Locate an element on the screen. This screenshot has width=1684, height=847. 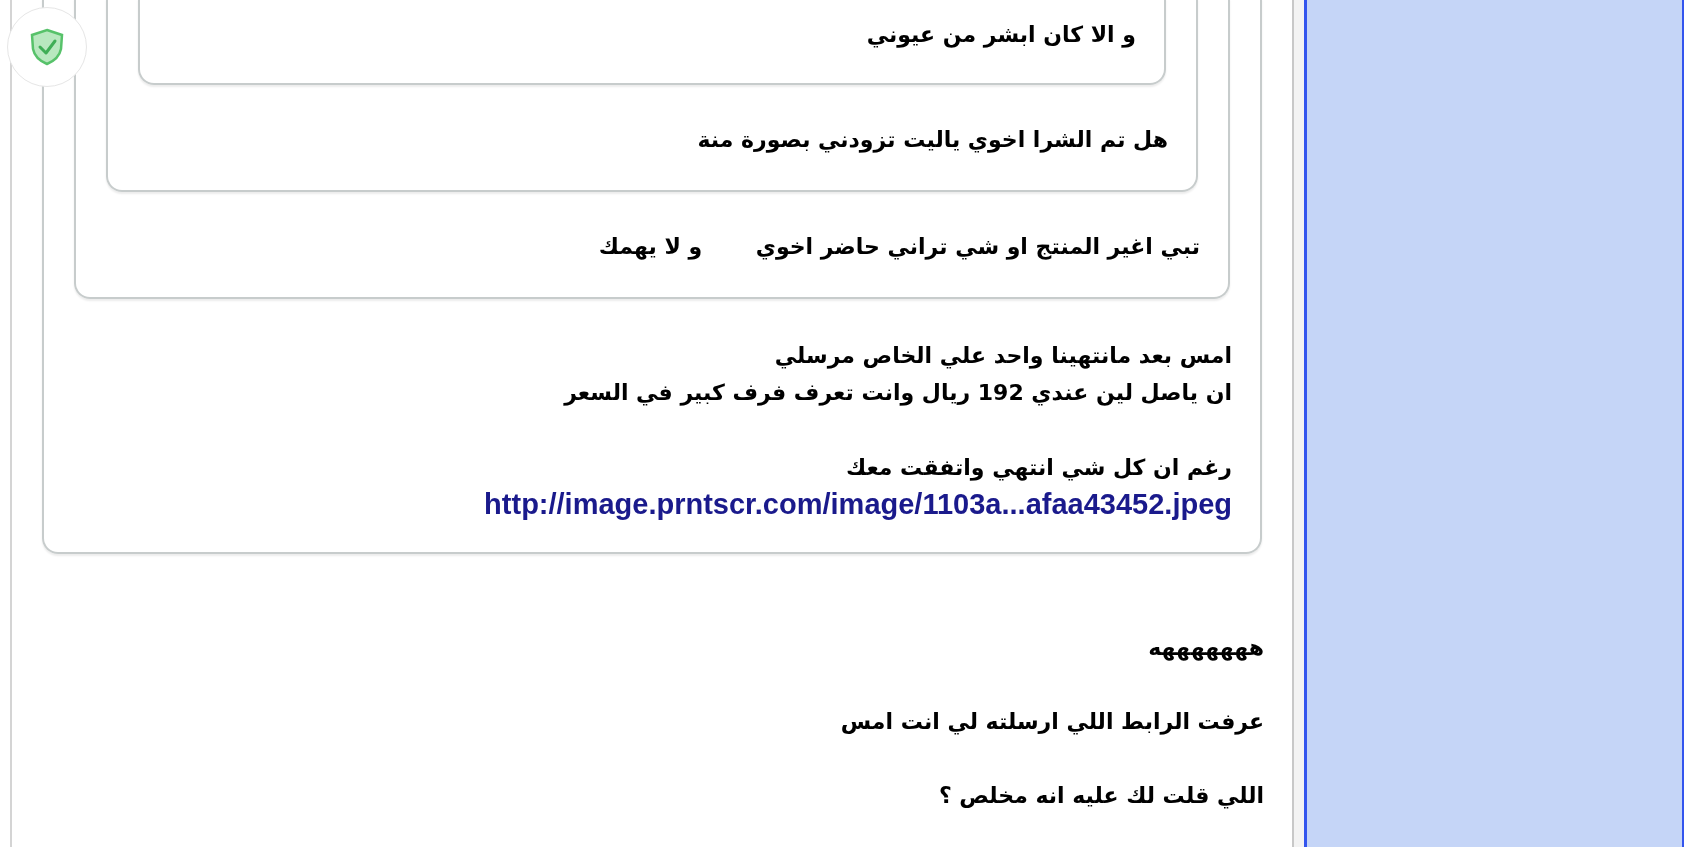
message-text: ان ياصل لين عندي 192 ريال وانت تعرف فرف كبير في السعر is located at coordinates (898, 393).